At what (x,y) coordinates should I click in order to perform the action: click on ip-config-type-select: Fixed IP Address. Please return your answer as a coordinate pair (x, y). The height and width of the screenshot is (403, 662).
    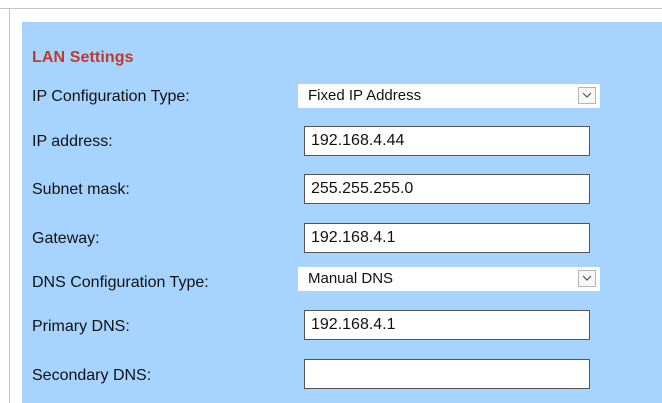
    Looking at the image, I should click on (449, 96).